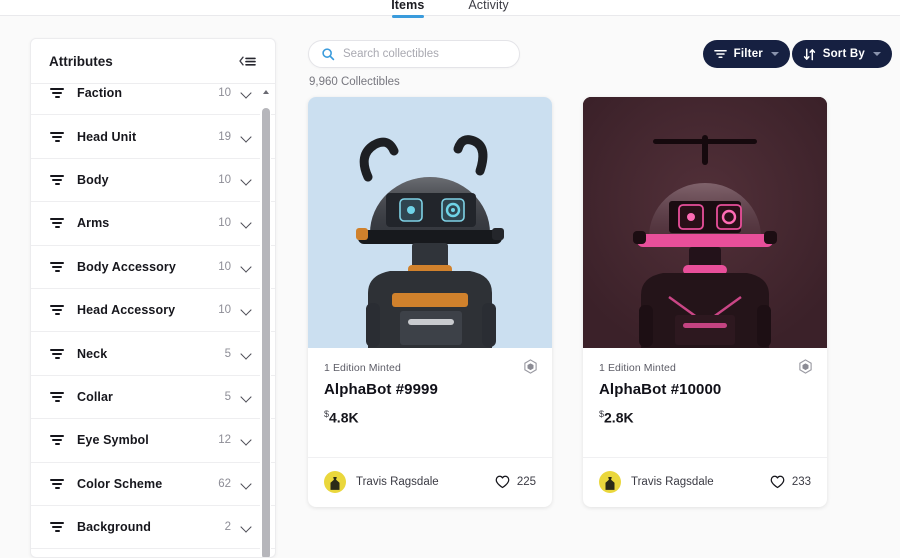 Image resolution: width=900 pixels, height=558 pixels. I want to click on like-control: 225, so click(515, 482).